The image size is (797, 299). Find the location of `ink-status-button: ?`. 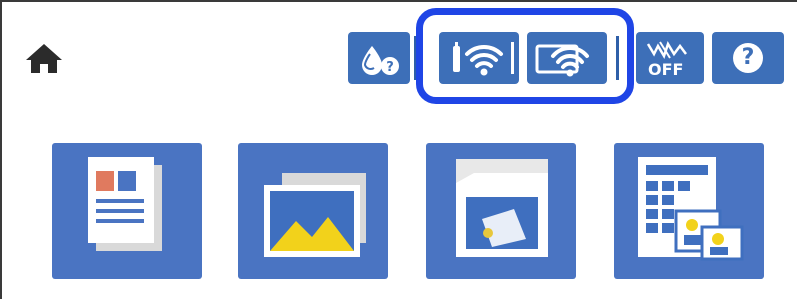

ink-status-button: ? is located at coordinates (379, 58).